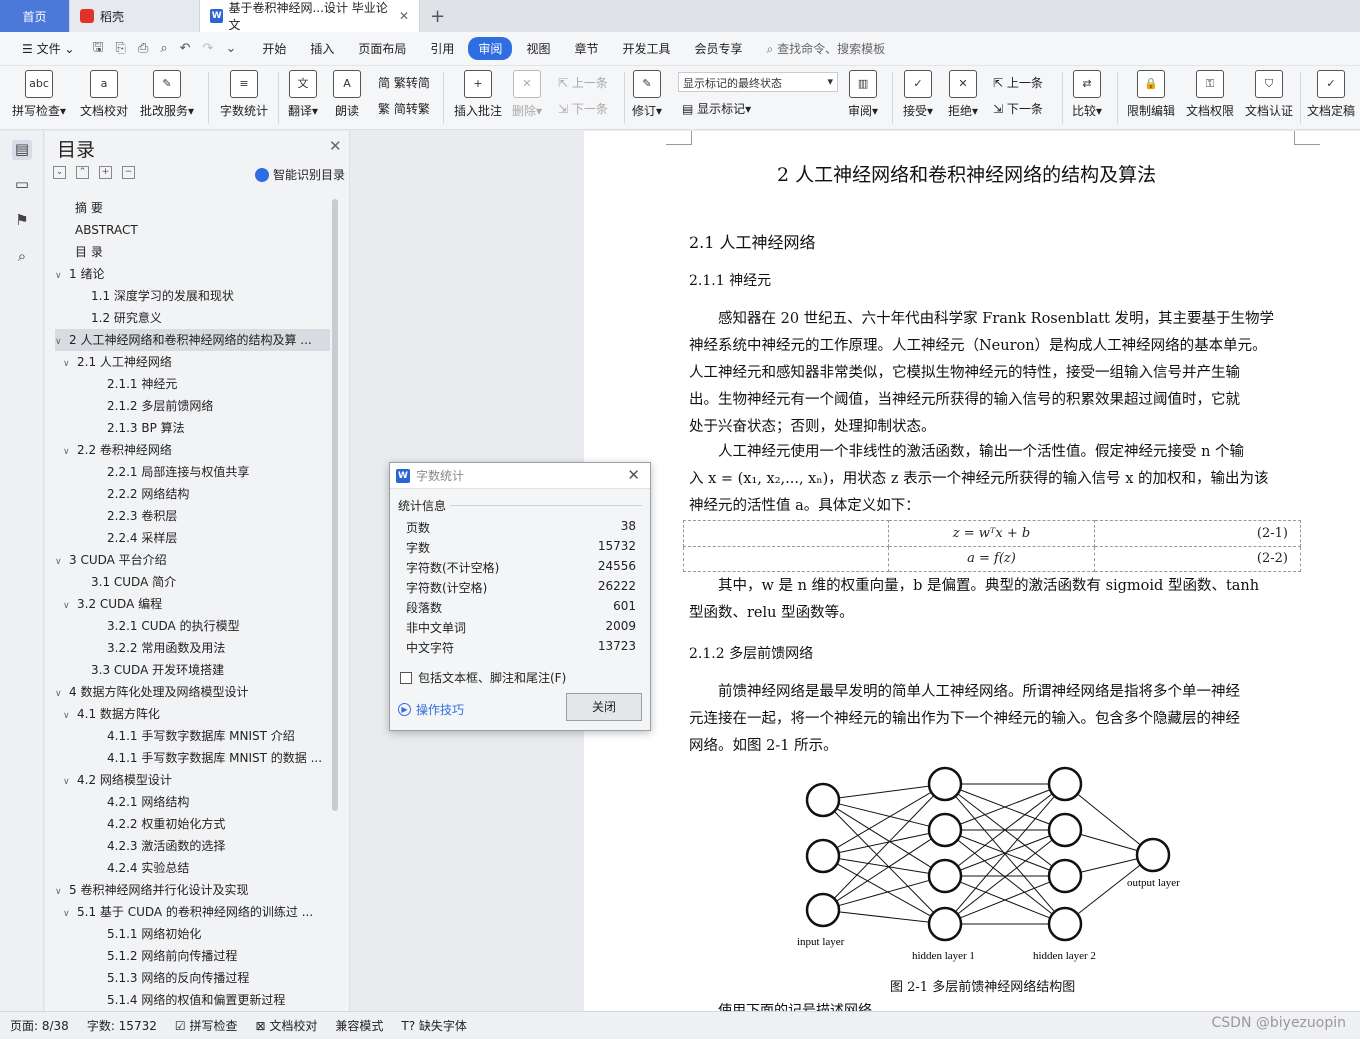  What do you see at coordinates (478, 94) in the screenshot?
I see `insert-comment-button: + 插入批注` at bounding box center [478, 94].